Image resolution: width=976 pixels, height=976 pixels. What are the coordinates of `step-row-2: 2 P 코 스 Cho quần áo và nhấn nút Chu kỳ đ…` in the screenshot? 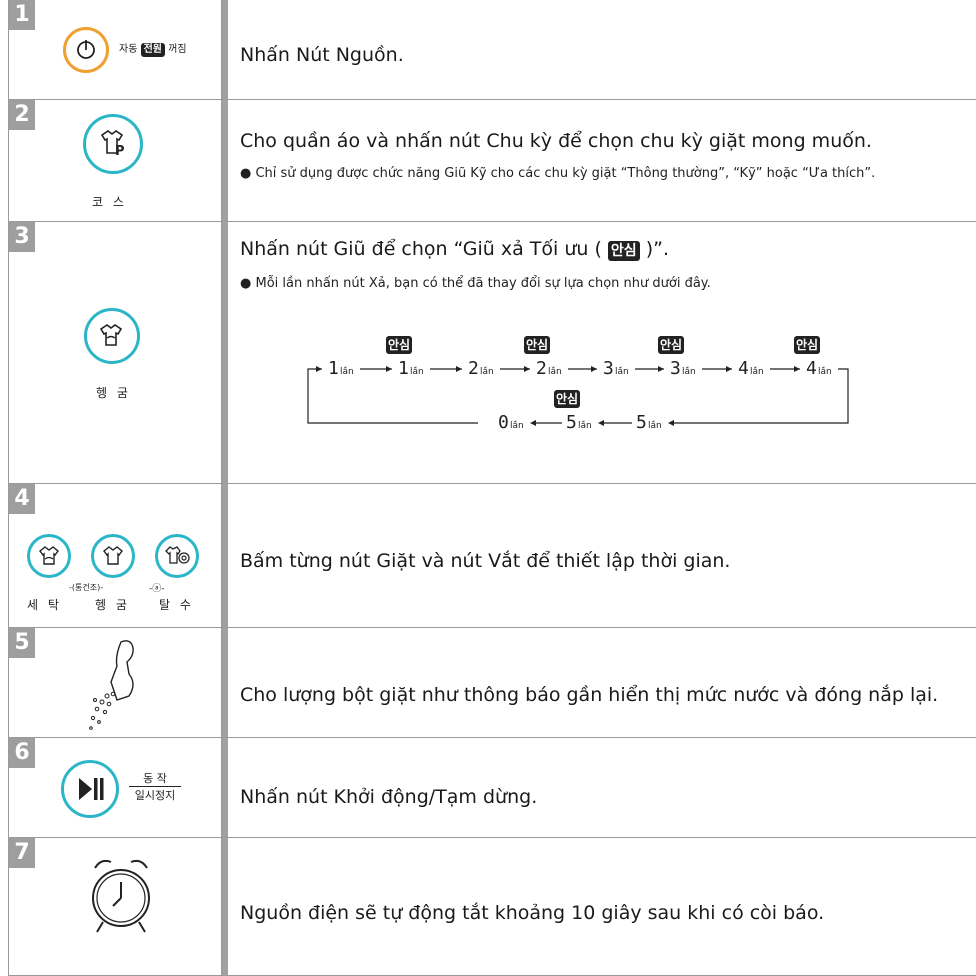 It's located at (492, 161).